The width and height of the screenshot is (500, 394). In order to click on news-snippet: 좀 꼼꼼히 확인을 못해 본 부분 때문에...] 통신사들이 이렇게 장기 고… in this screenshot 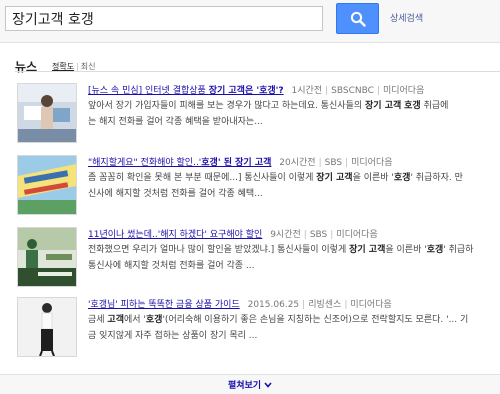, I will do `click(275, 186)`.